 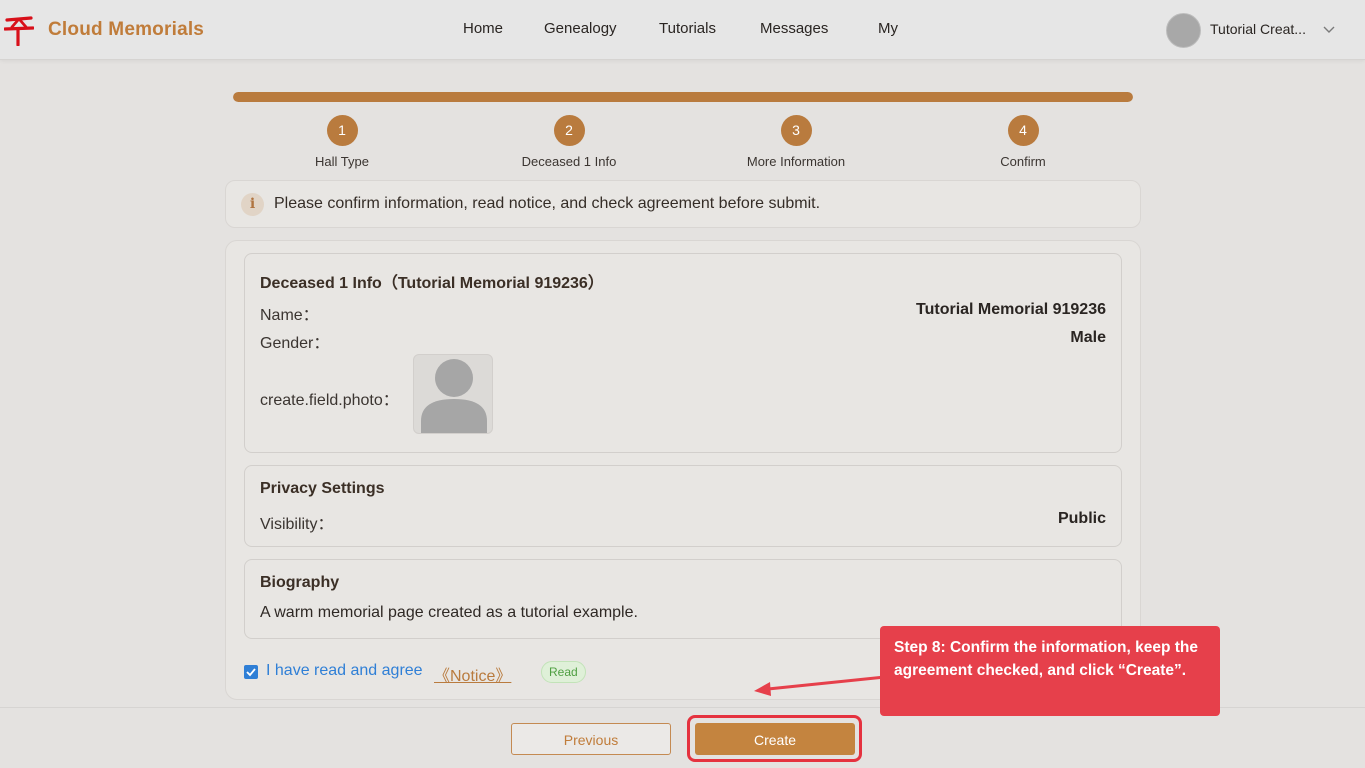 I want to click on name-value: Tutorial Memorial 919236, so click(x=1011, y=309).